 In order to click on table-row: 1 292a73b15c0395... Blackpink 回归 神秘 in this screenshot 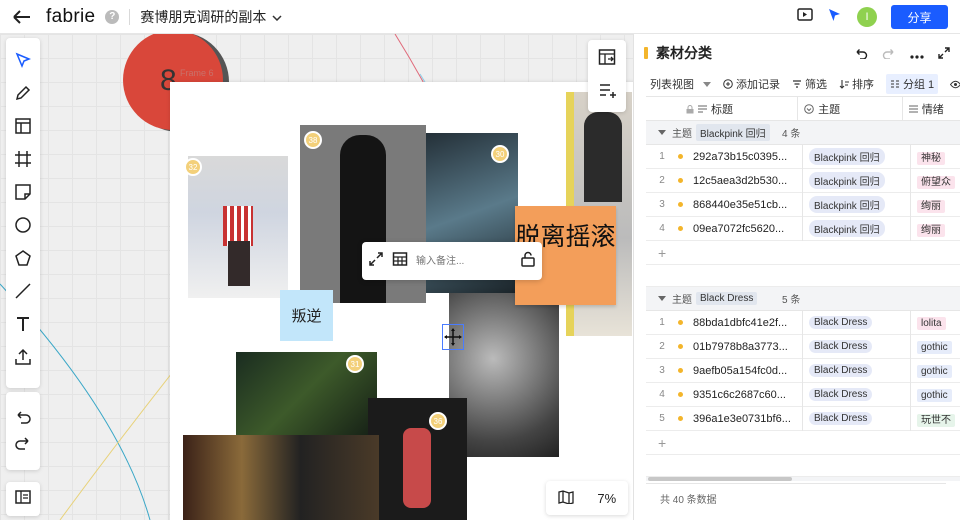, I will do `click(803, 156)`.